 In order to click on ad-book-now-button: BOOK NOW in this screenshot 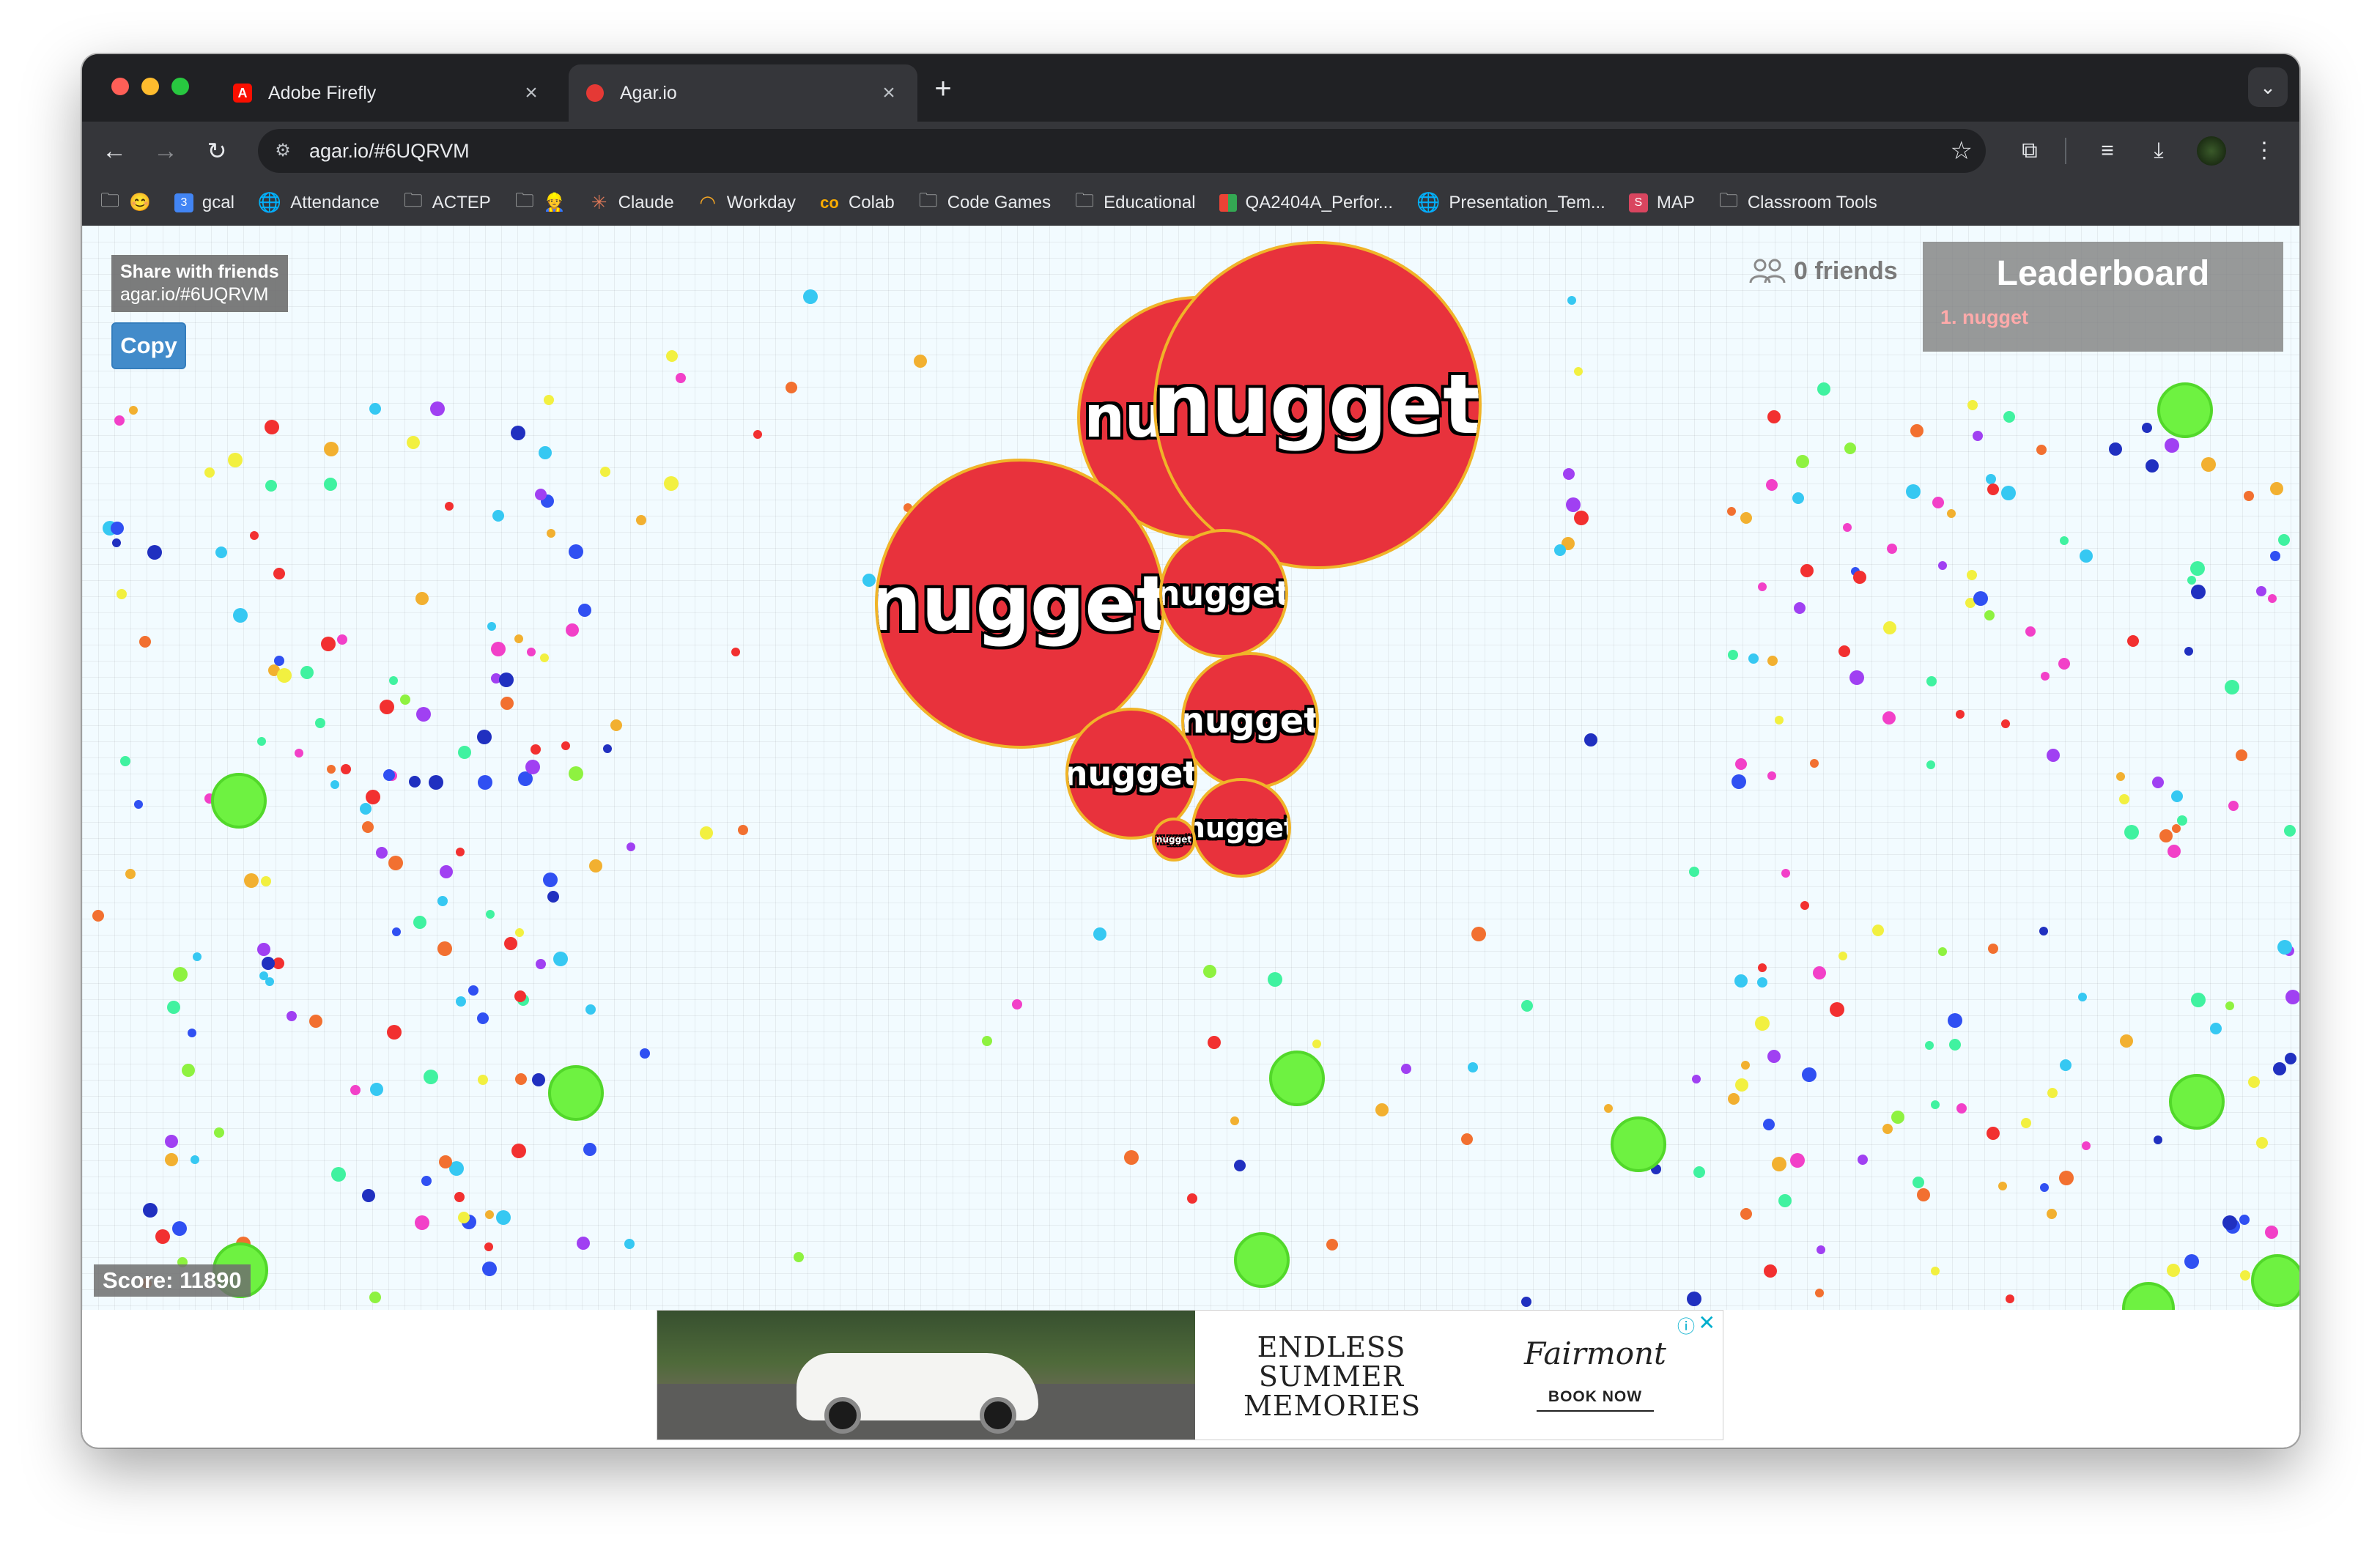, I will do `click(1595, 1400)`.